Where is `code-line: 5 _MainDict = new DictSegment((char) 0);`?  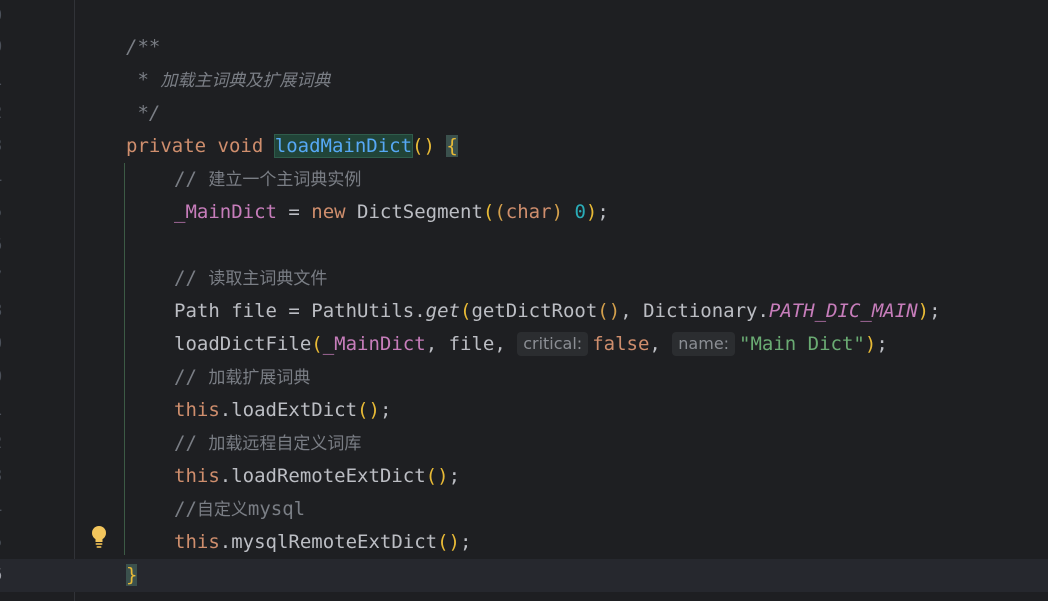 code-line: 5 _MainDict = new DictSegment((char) 0); is located at coordinates (524, 212).